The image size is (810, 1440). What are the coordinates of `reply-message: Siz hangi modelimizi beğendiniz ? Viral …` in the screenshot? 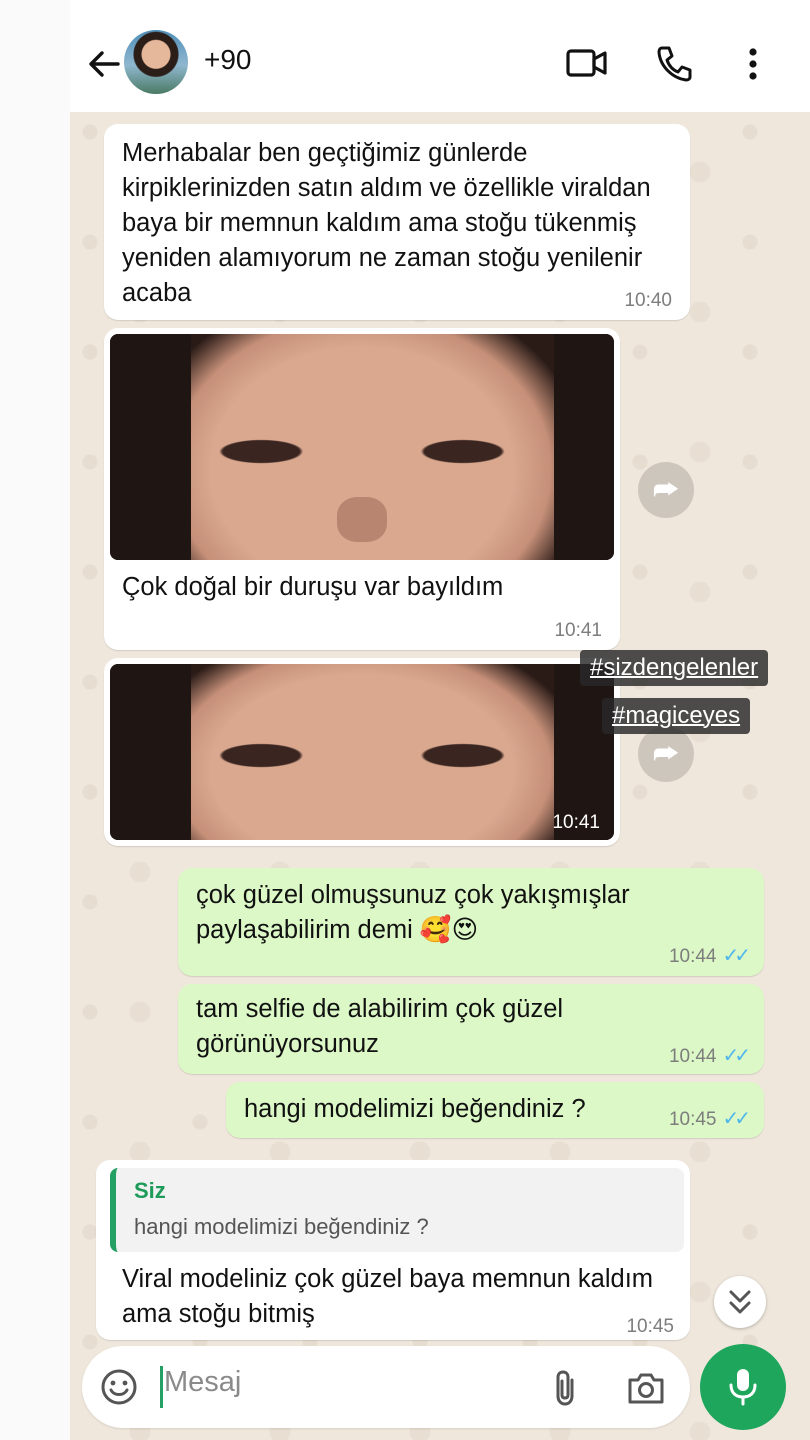 It's located at (393, 1250).